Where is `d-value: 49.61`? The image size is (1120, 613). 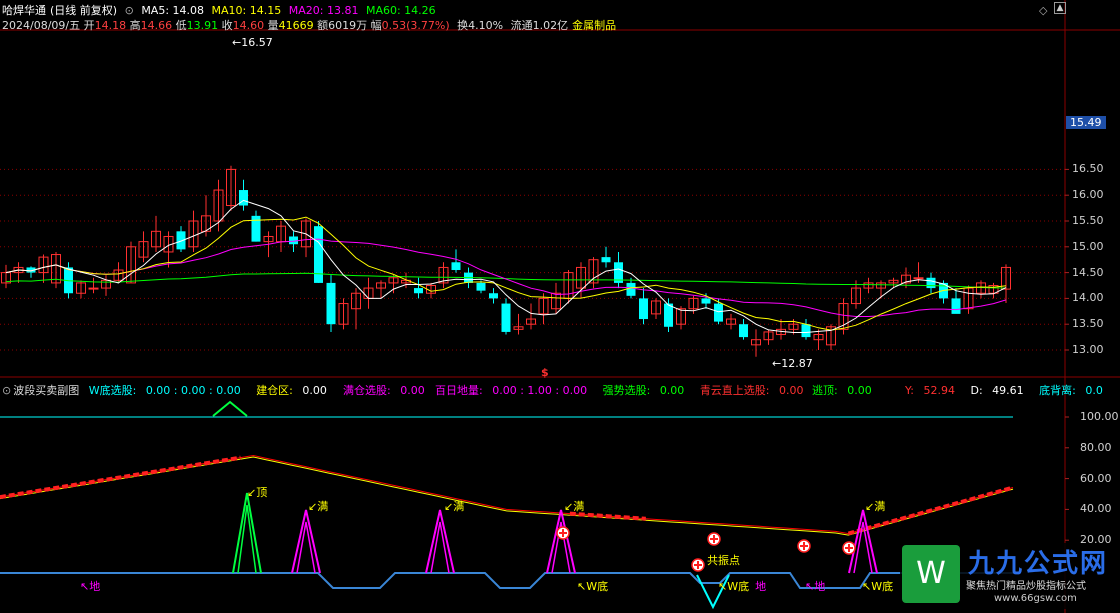 d-value: 49.61 is located at coordinates (1008, 390).